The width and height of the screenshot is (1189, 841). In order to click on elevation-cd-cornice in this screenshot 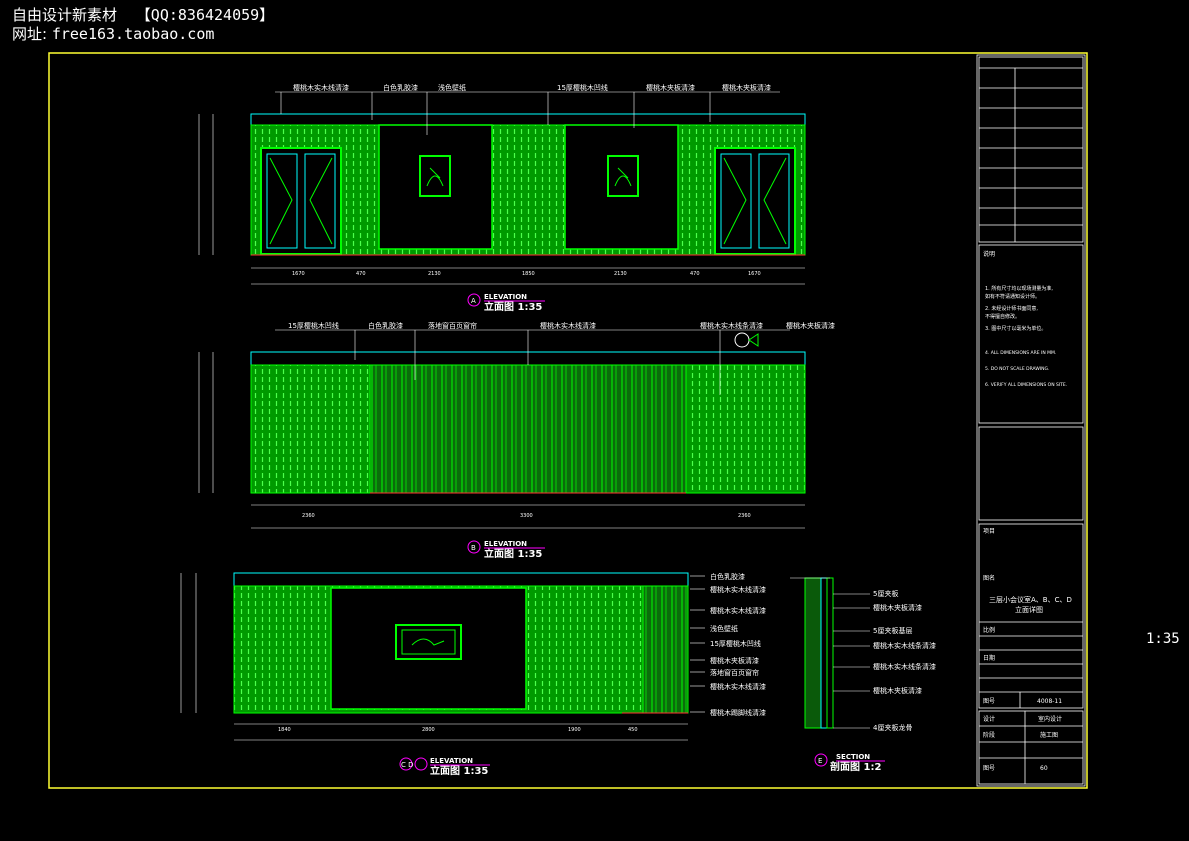, I will do `click(461, 579)`.